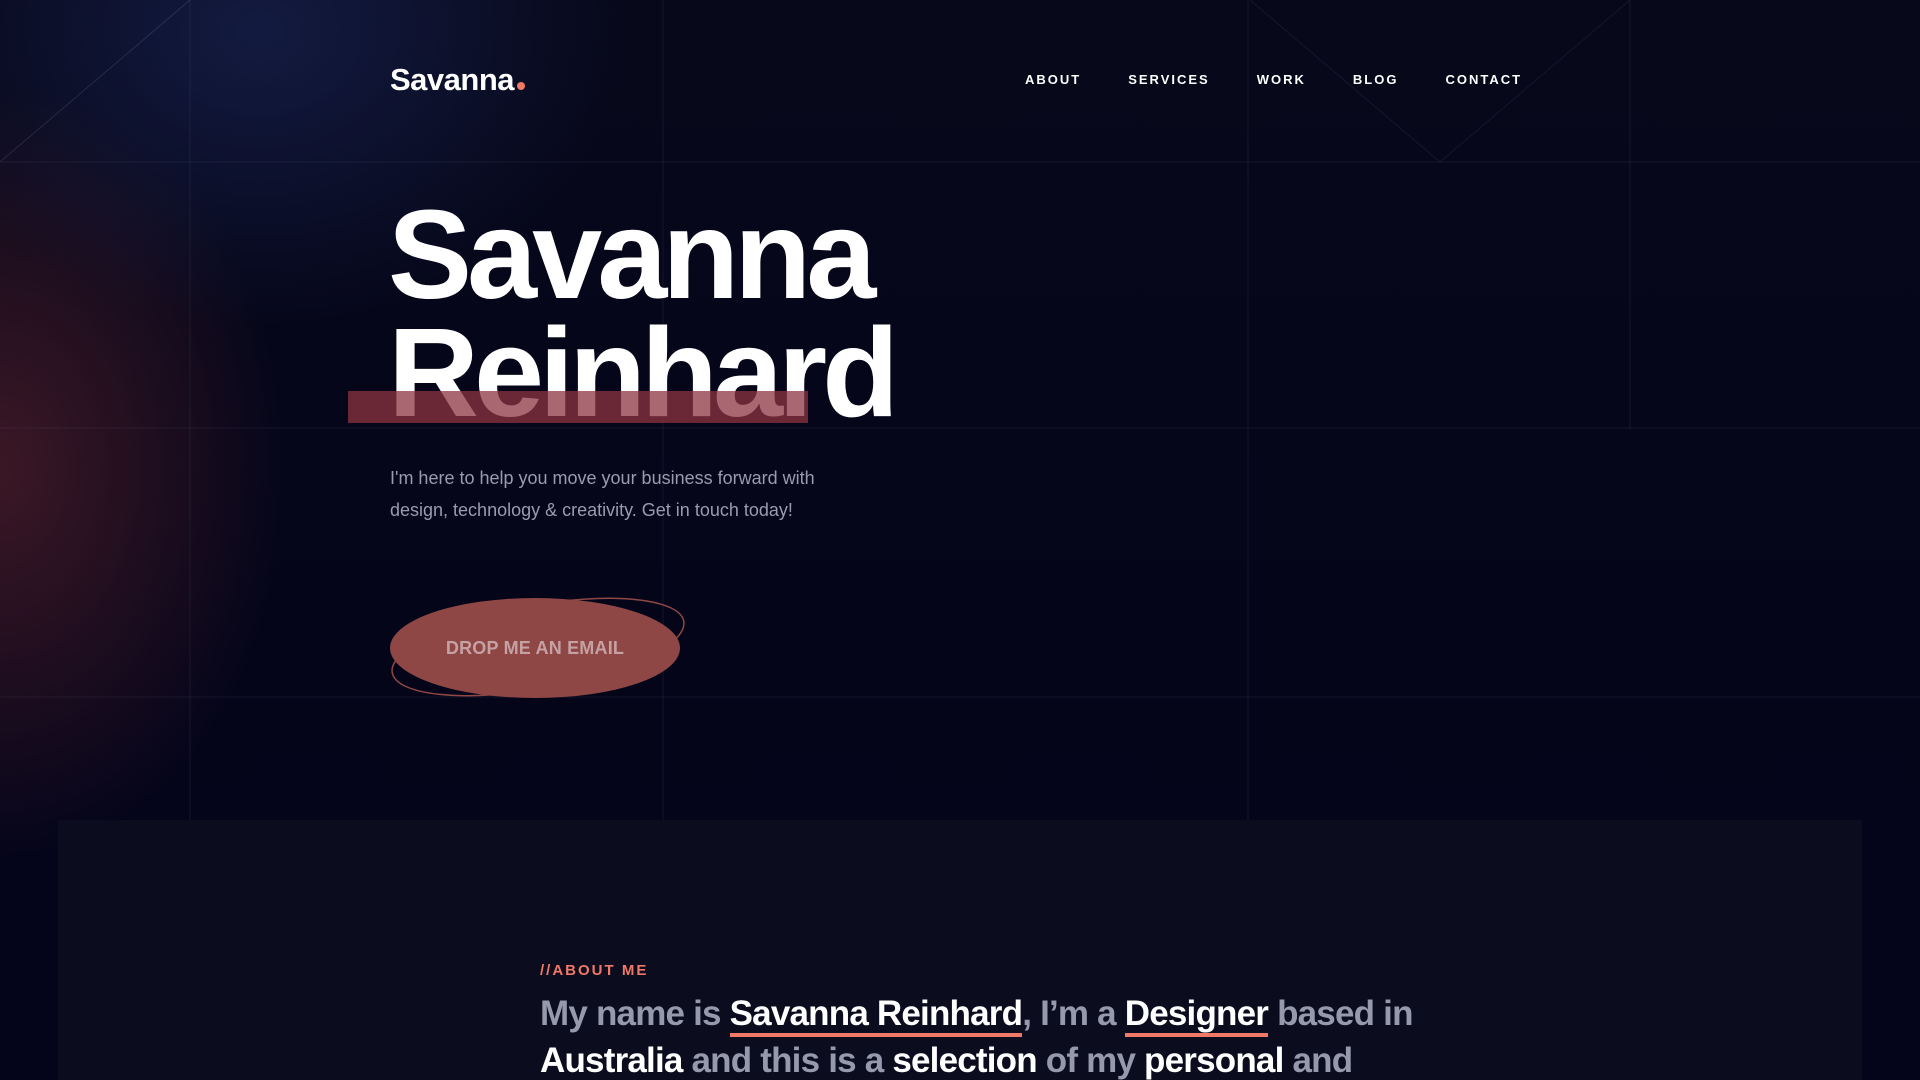  What do you see at coordinates (635, 1013) in the screenshot?
I see `about-text-part: My name is` at bounding box center [635, 1013].